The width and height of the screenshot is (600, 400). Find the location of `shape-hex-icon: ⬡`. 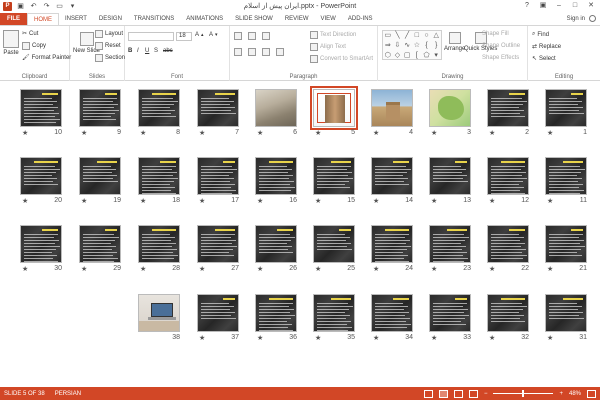

shape-hex-icon: ⬡ is located at coordinates (388, 56).